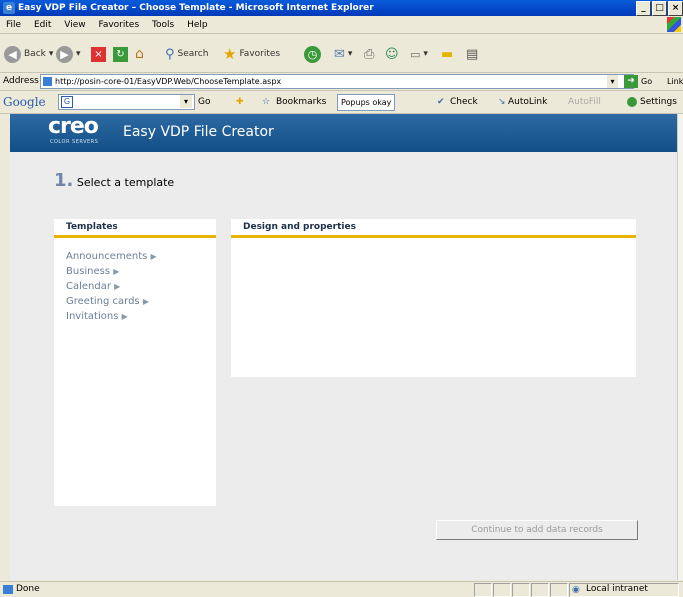 Image resolution: width=683 pixels, height=597 pixels. I want to click on menu-edit: Edit, so click(42, 25).